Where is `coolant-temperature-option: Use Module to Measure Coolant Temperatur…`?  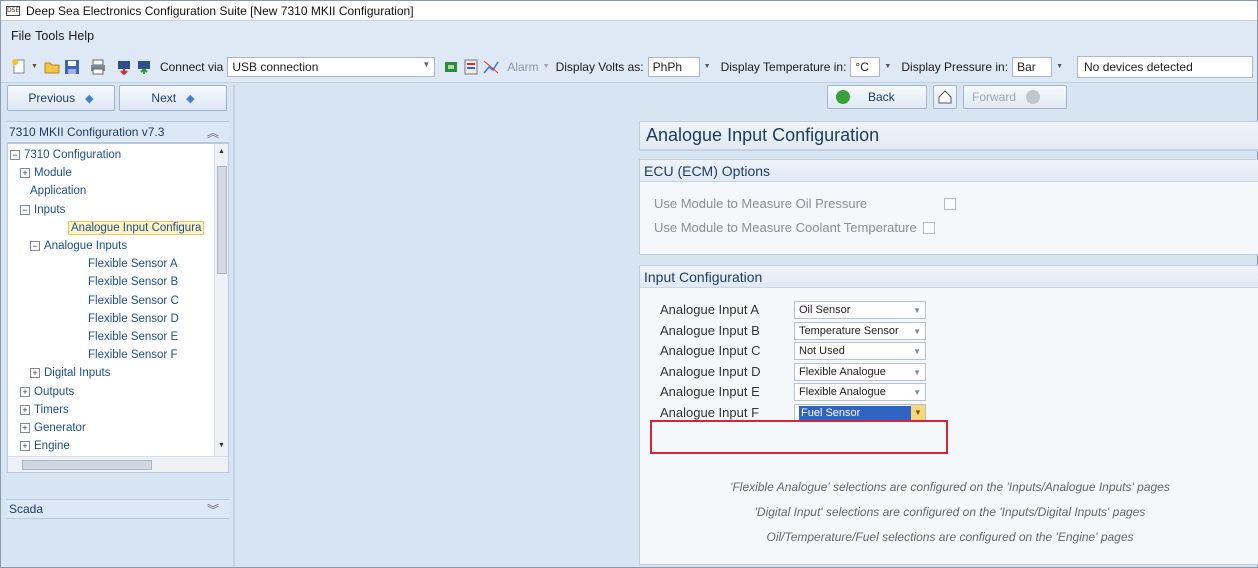
coolant-temperature-option: Use Module to Measure Coolant Temperatur… is located at coordinates (794, 227).